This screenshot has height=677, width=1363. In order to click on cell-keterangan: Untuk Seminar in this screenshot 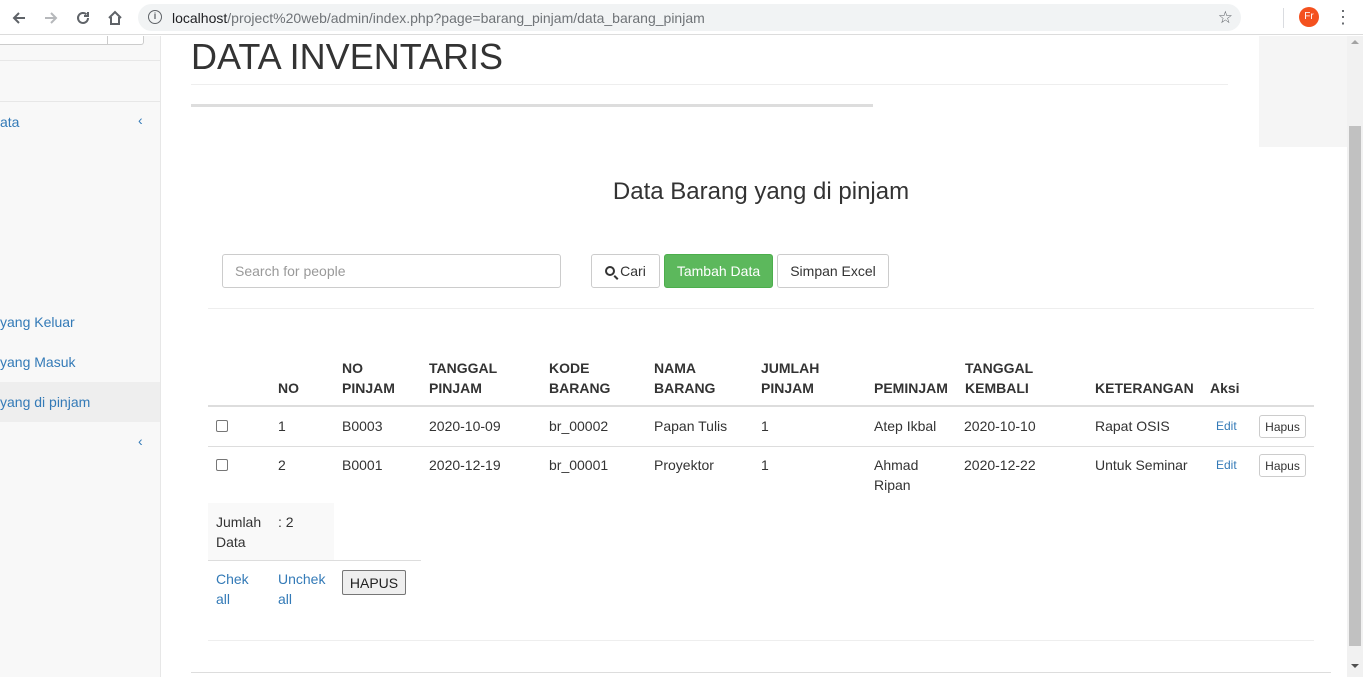, I will do `click(1141, 465)`.